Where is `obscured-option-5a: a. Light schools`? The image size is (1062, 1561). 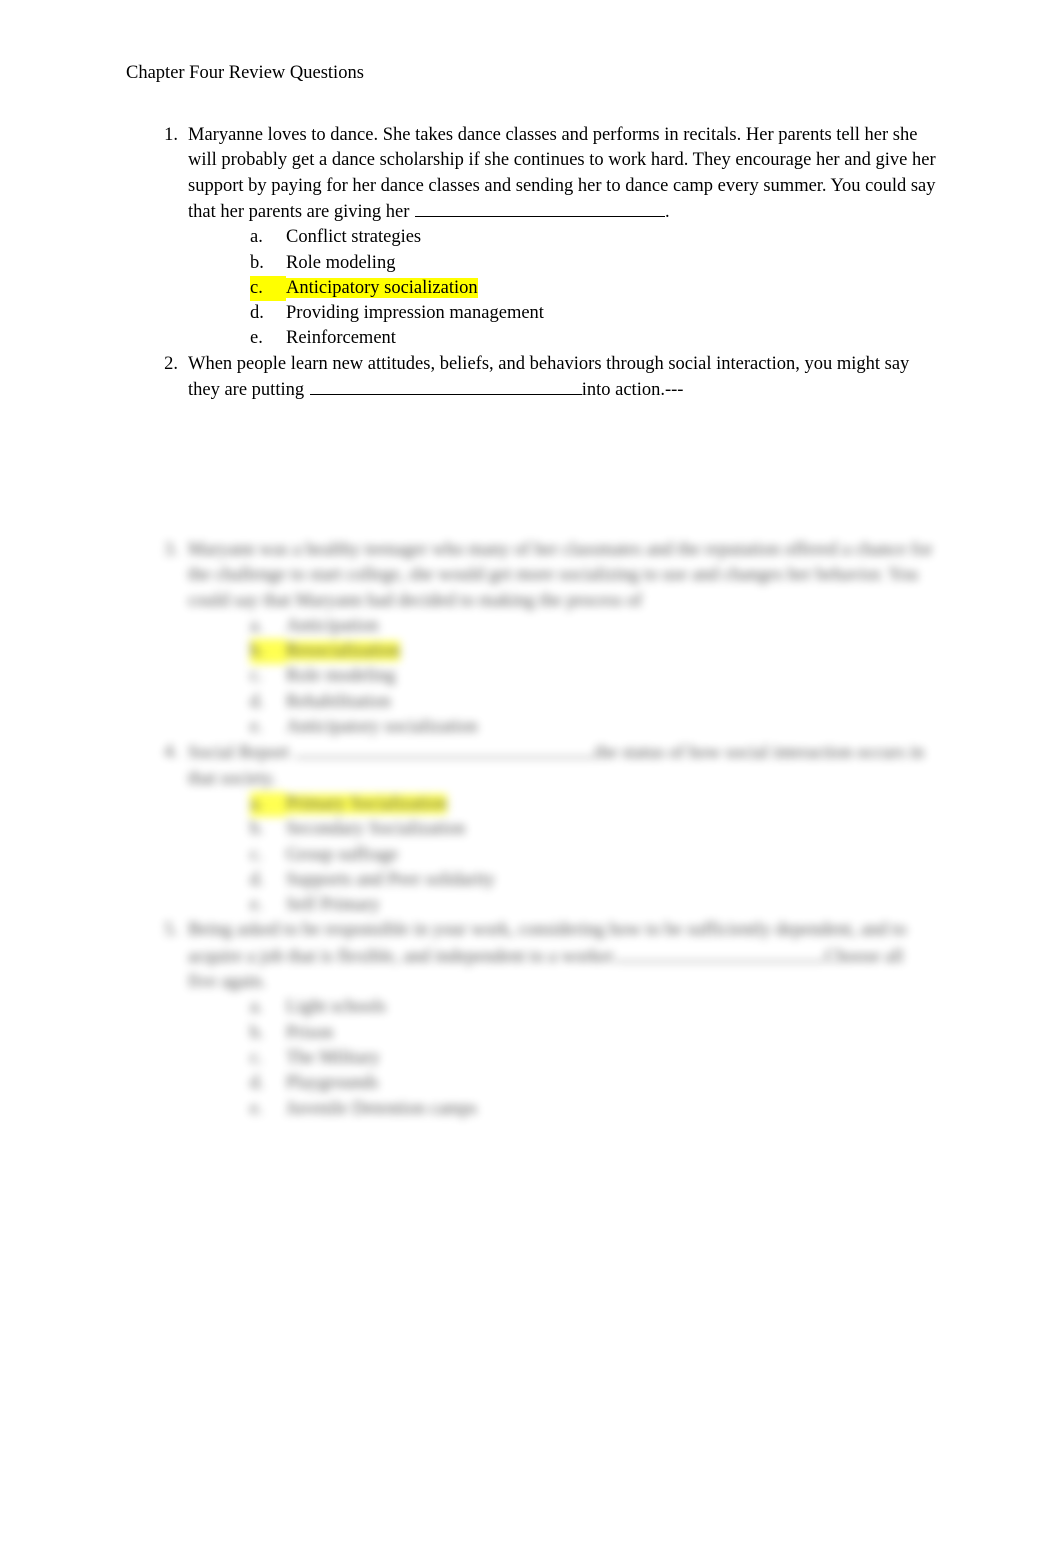 obscured-option-5a: a. Light schools is located at coordinates (562, 1007).